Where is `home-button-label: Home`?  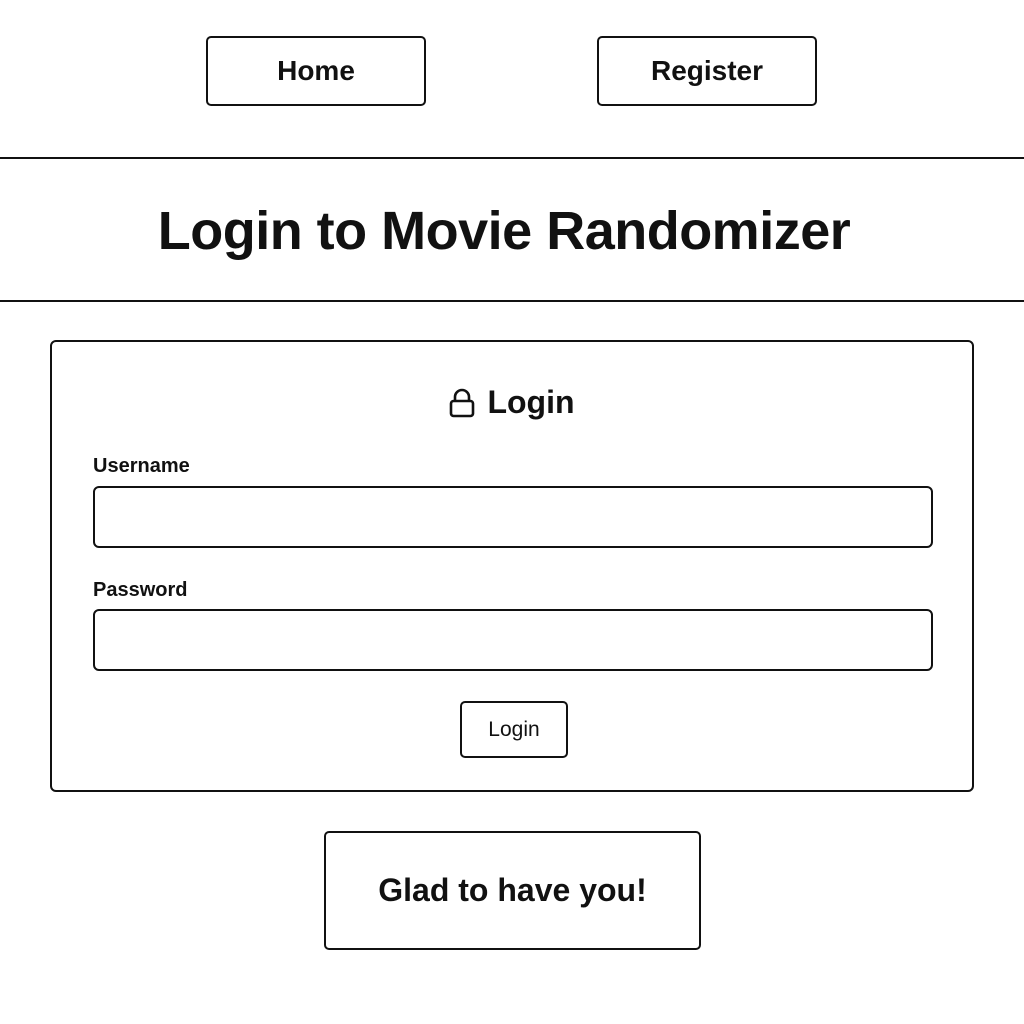
home-button-label: Home is located at coordinates (316, 70).